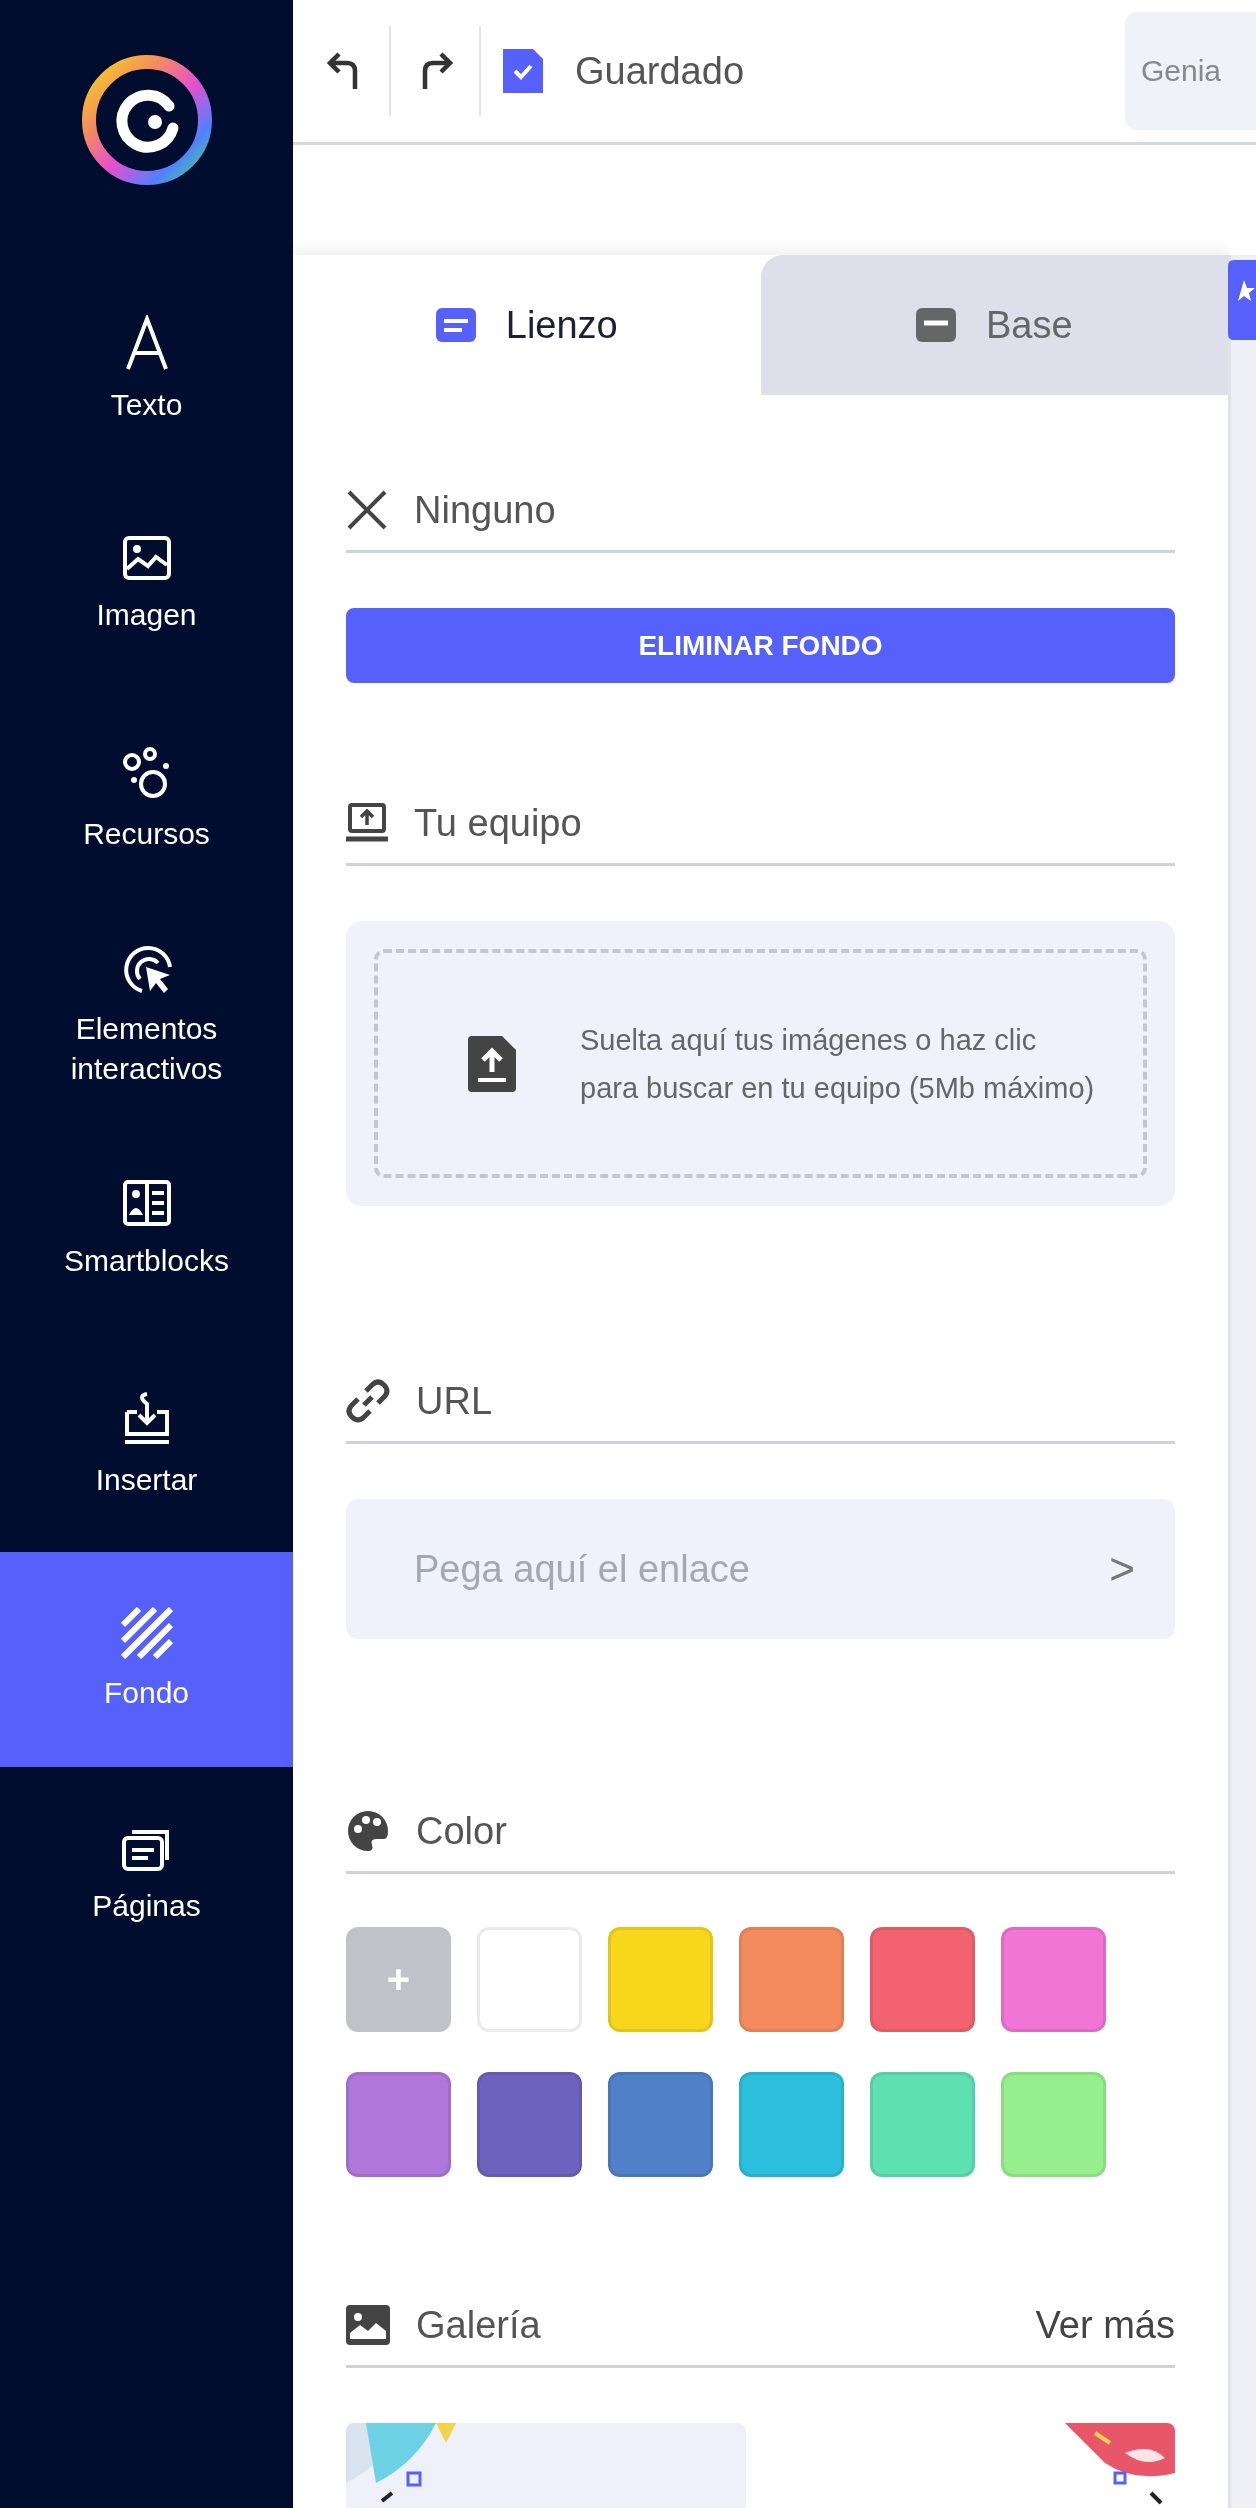 The width and height of the screenshot is (1256, 2508). What do you see at coordinates (146, 1229) in the screenshot?
I see `sidebar-item: Smartblocks` at bounding box center [146, 1229].